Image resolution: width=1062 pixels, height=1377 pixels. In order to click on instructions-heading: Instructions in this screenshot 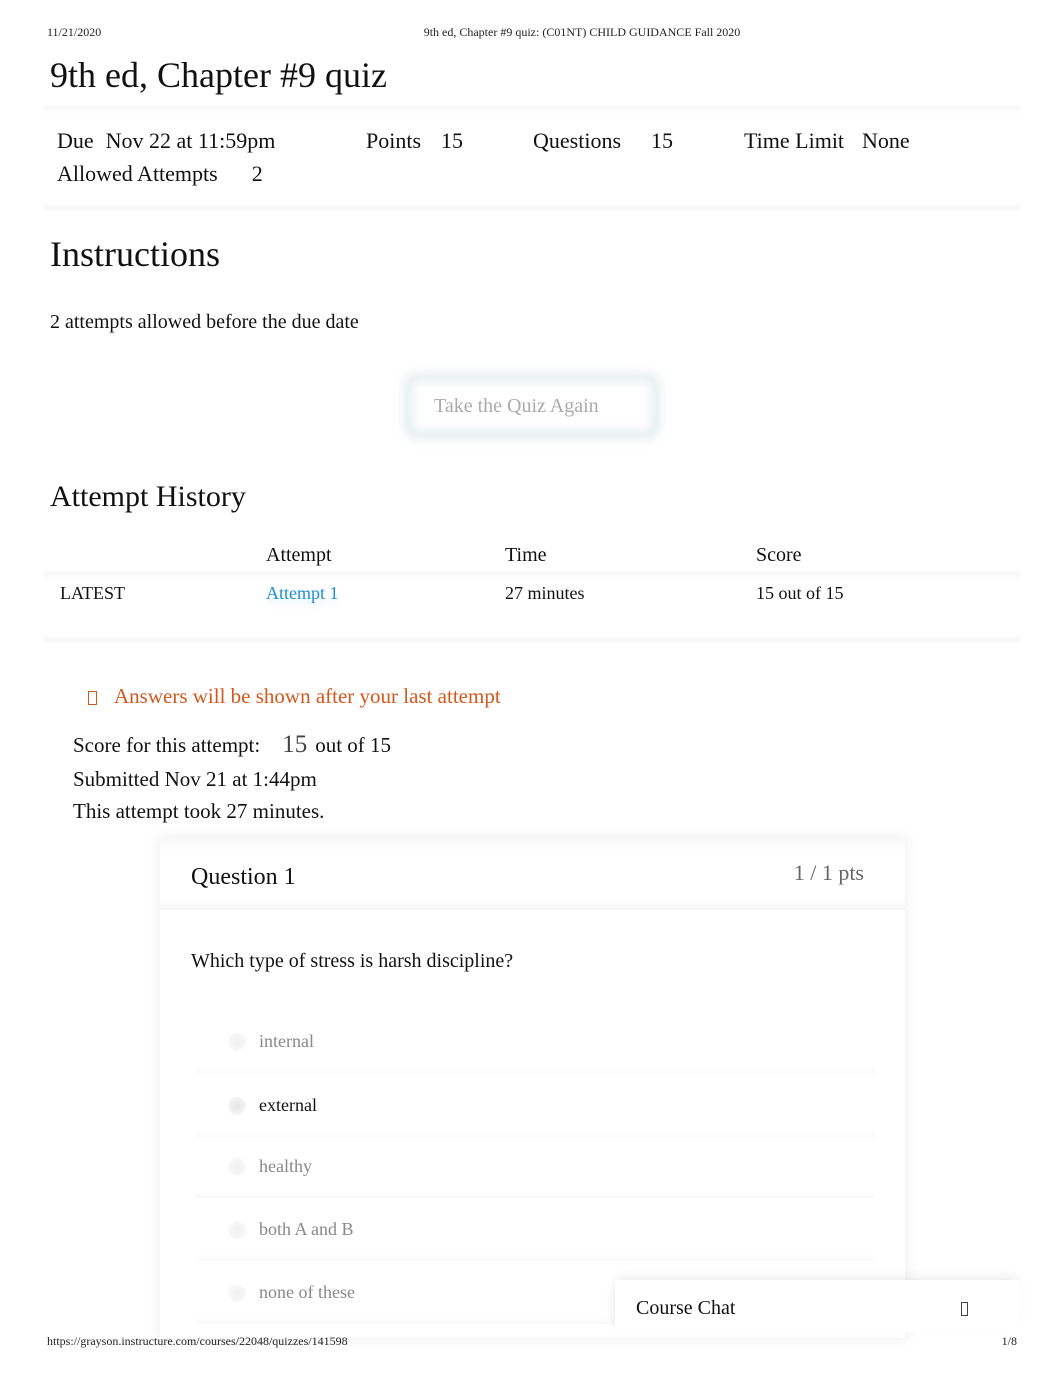, I will do `click(135, 254)`.